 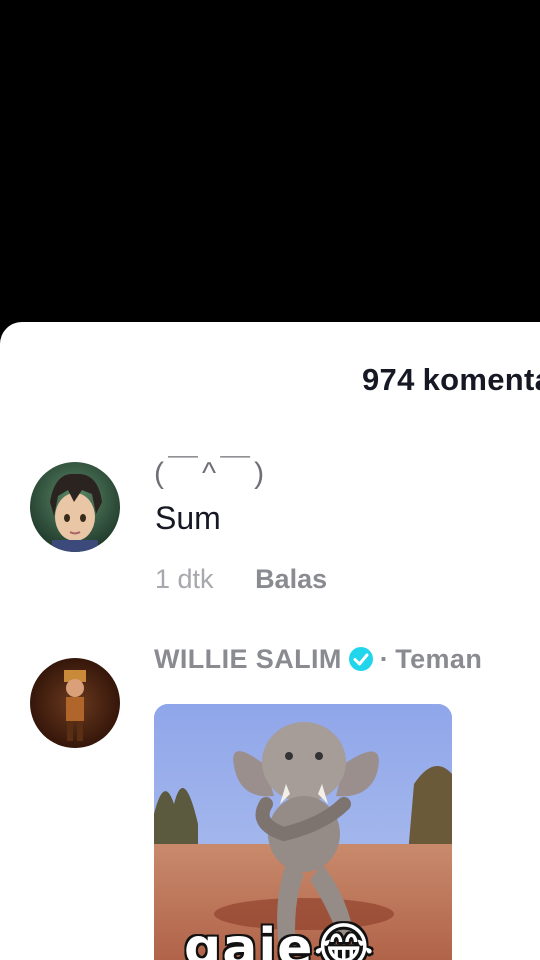 I want to click on person-avatar-icon, so click(x=75, y=703).